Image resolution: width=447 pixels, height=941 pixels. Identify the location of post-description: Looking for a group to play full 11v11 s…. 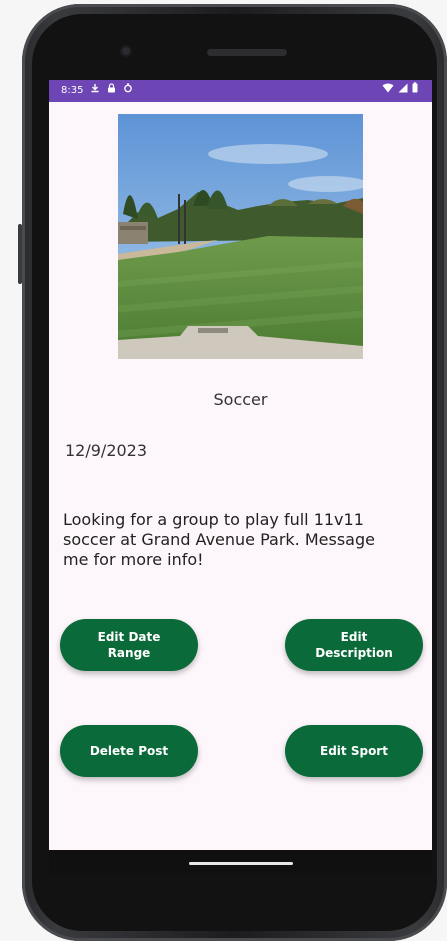
(219, 539).